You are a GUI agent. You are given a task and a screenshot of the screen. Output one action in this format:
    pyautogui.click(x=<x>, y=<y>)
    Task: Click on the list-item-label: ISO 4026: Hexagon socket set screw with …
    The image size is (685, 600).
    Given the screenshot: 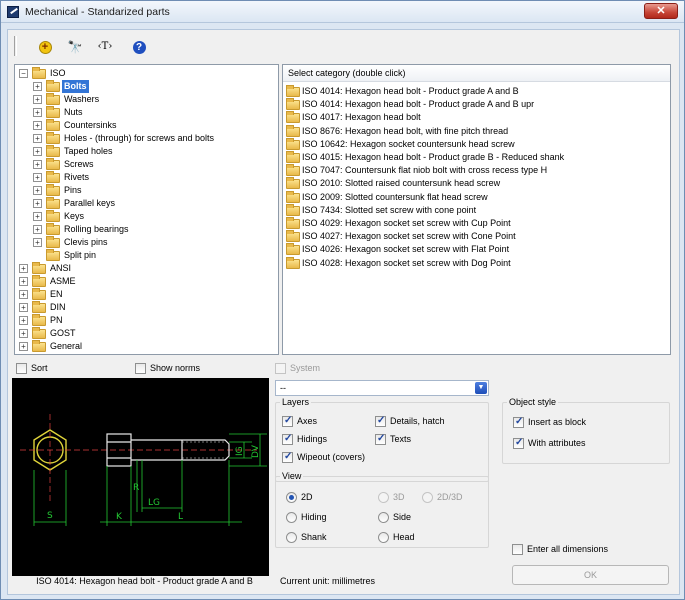 What is the action you would take?
    pyautogui.click(x=406, y=249)
    